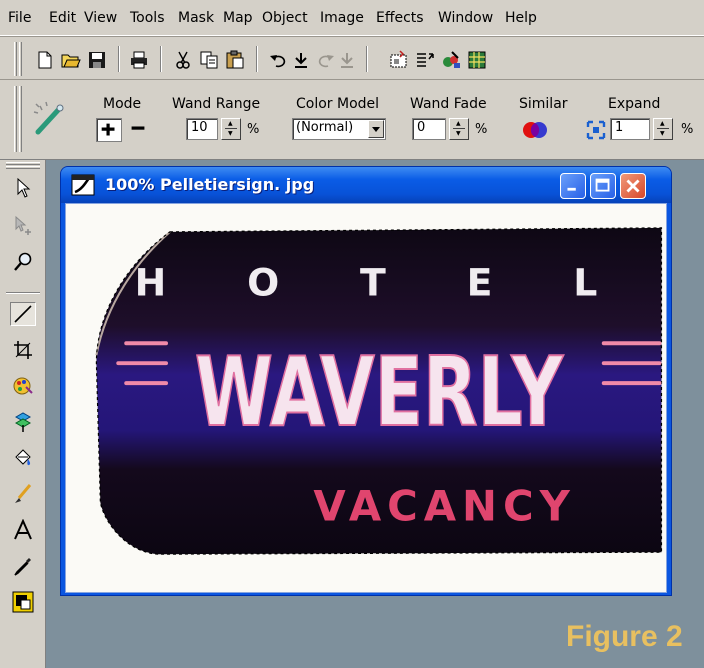 This screenshot has height=668, width=704. What do you see at coordinates (376, 129) in the screenshot?
I see `chevron-down-icon` at bounding box center [376, 129].